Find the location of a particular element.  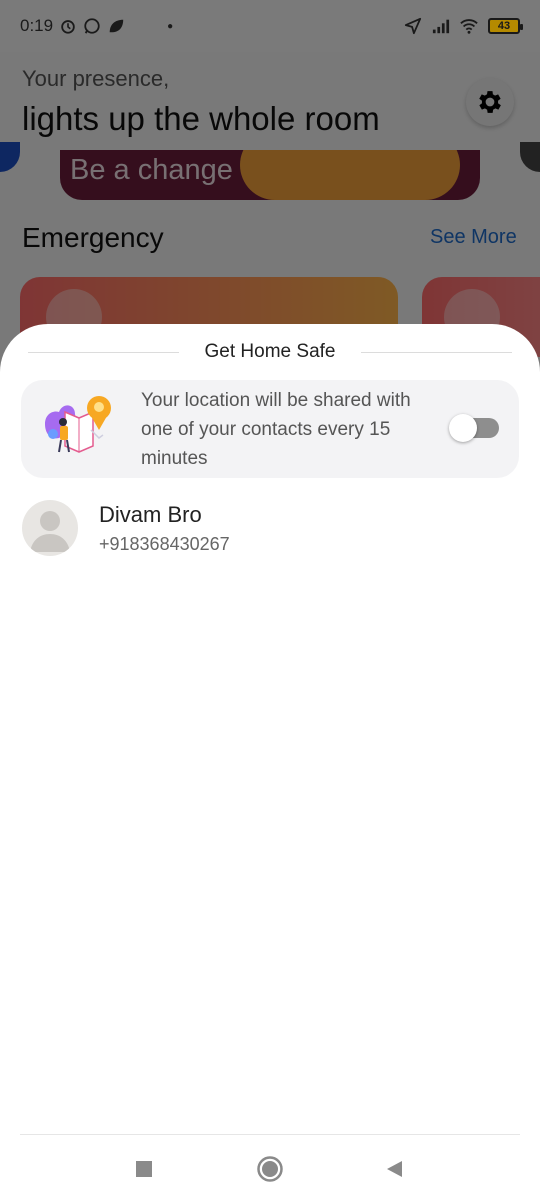

contact-phone: +918368430267 is located at coordinates (164, 544).